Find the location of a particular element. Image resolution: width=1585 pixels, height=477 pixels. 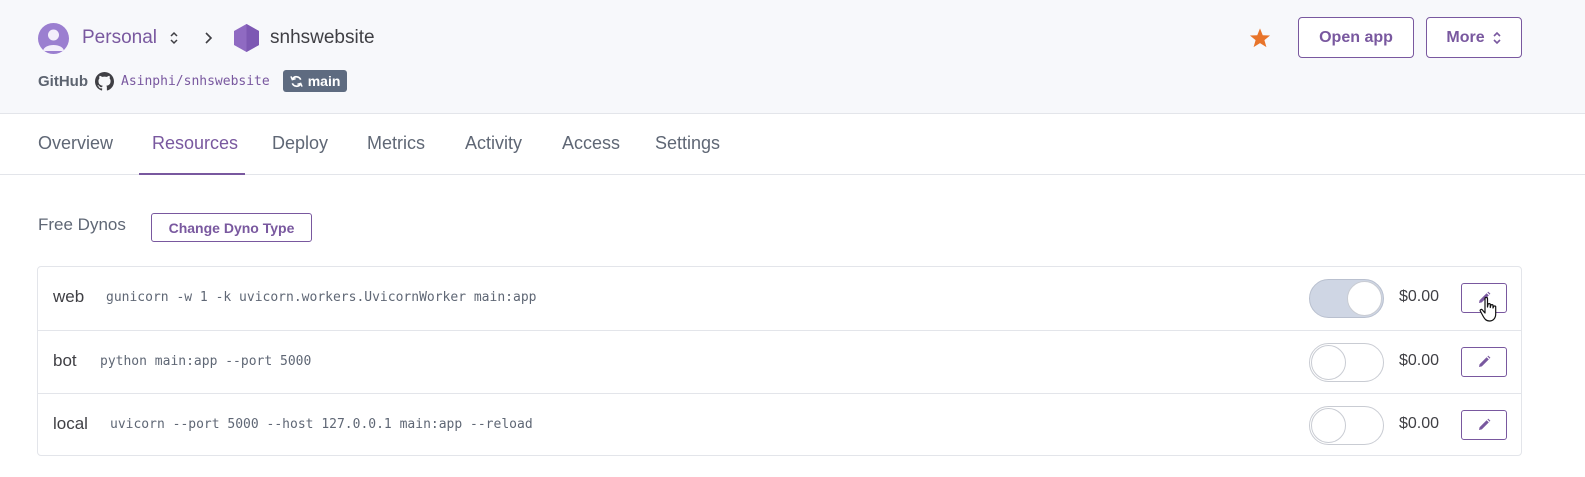

branch-badge: main is located at coordinates (315, 81).